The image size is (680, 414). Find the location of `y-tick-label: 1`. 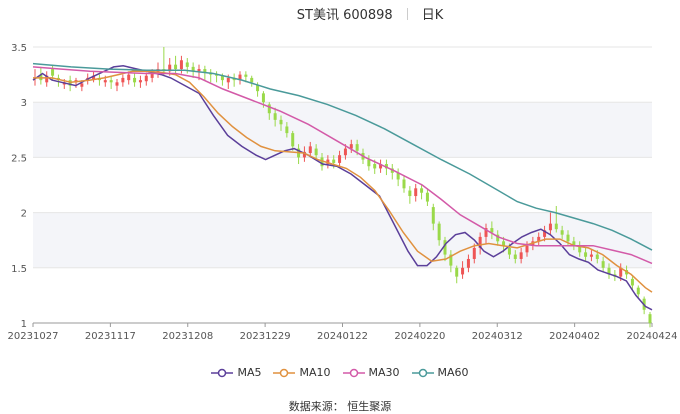

y-tick-label: 1 is located at coordinates (24, 324).